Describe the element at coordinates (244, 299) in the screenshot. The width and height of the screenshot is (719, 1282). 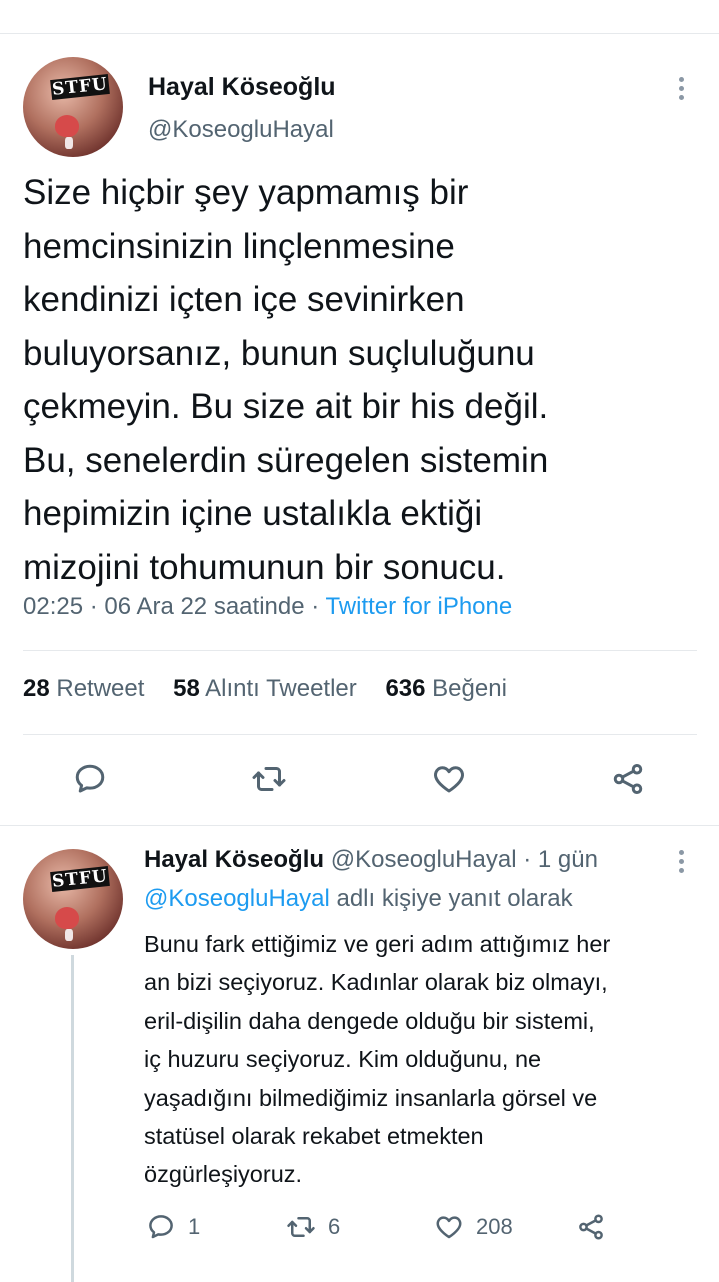
I see `tweet-line: kendinizi içten içe sevinirken` at that location.